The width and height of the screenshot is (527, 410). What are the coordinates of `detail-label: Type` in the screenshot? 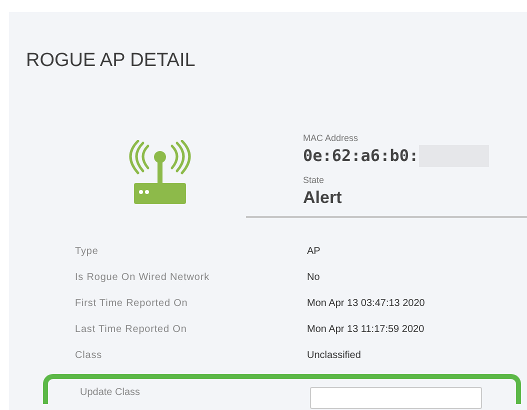 It's located at (87, 251).